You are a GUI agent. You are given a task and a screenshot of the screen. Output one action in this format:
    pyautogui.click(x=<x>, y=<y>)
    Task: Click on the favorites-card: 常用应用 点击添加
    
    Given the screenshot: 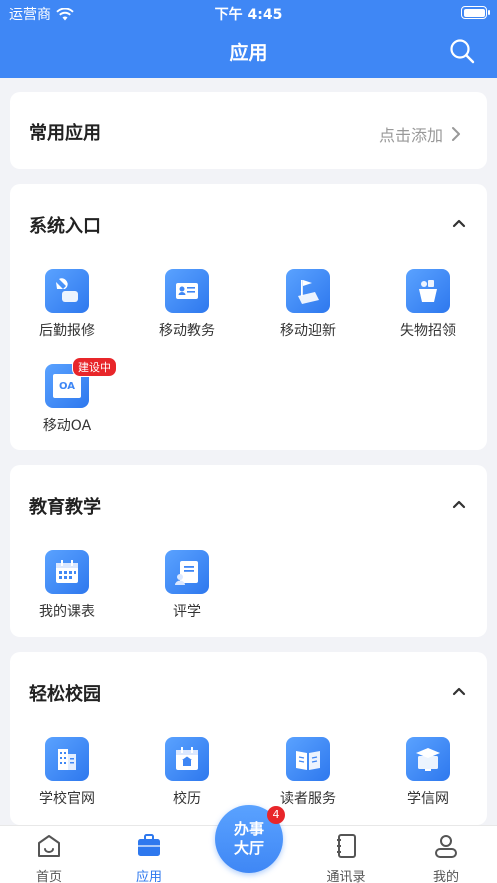 What is the action you would take?
    pyautogui.click(x=248, y=130)
    